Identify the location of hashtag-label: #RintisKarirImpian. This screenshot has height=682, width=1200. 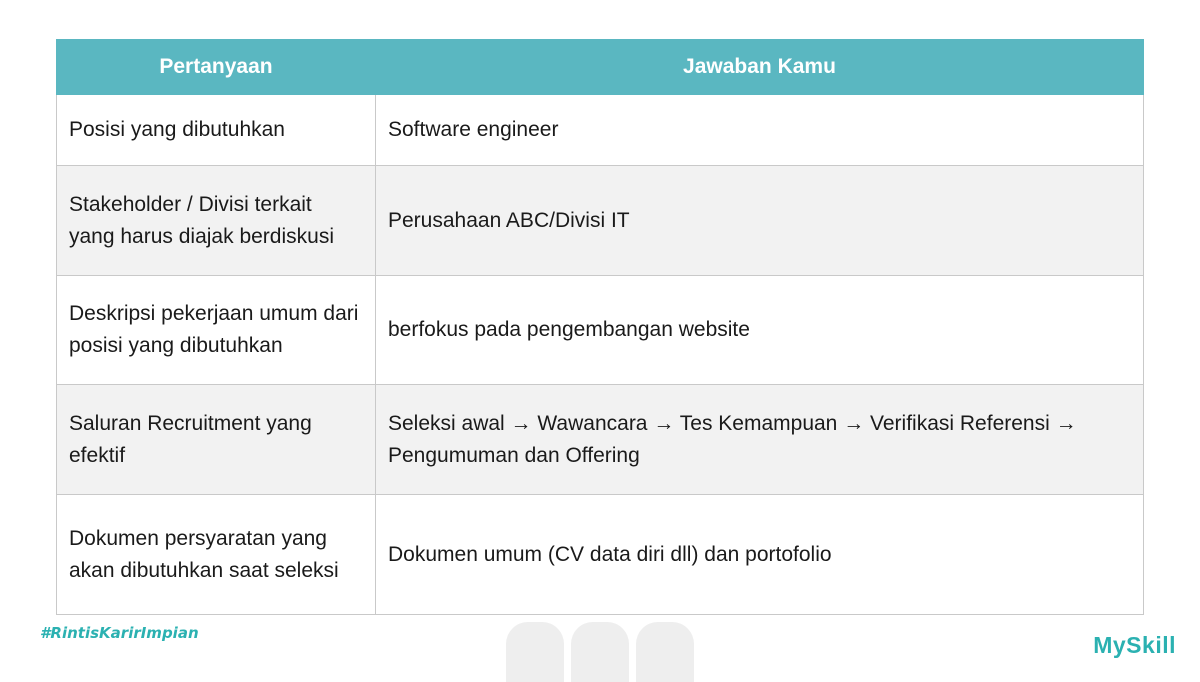
(119, 633).